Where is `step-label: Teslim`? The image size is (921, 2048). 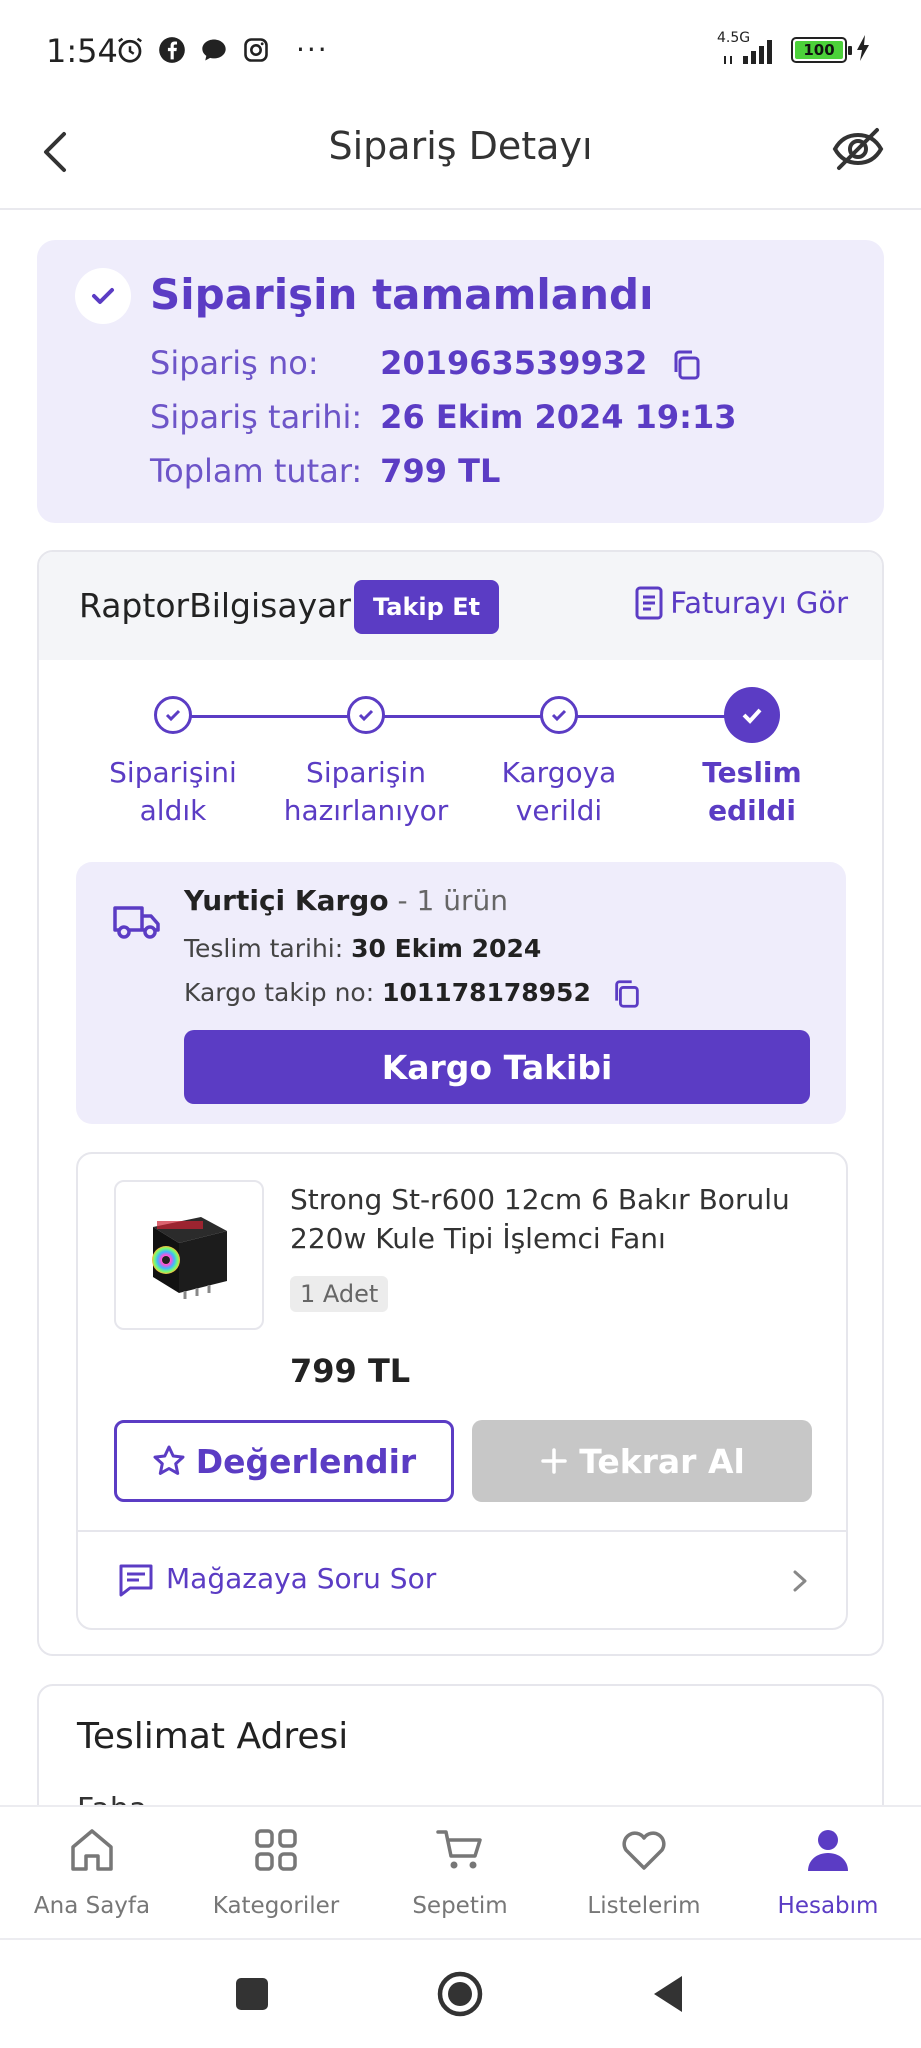 step-label: Teslim is located at coordinates (752, 772).